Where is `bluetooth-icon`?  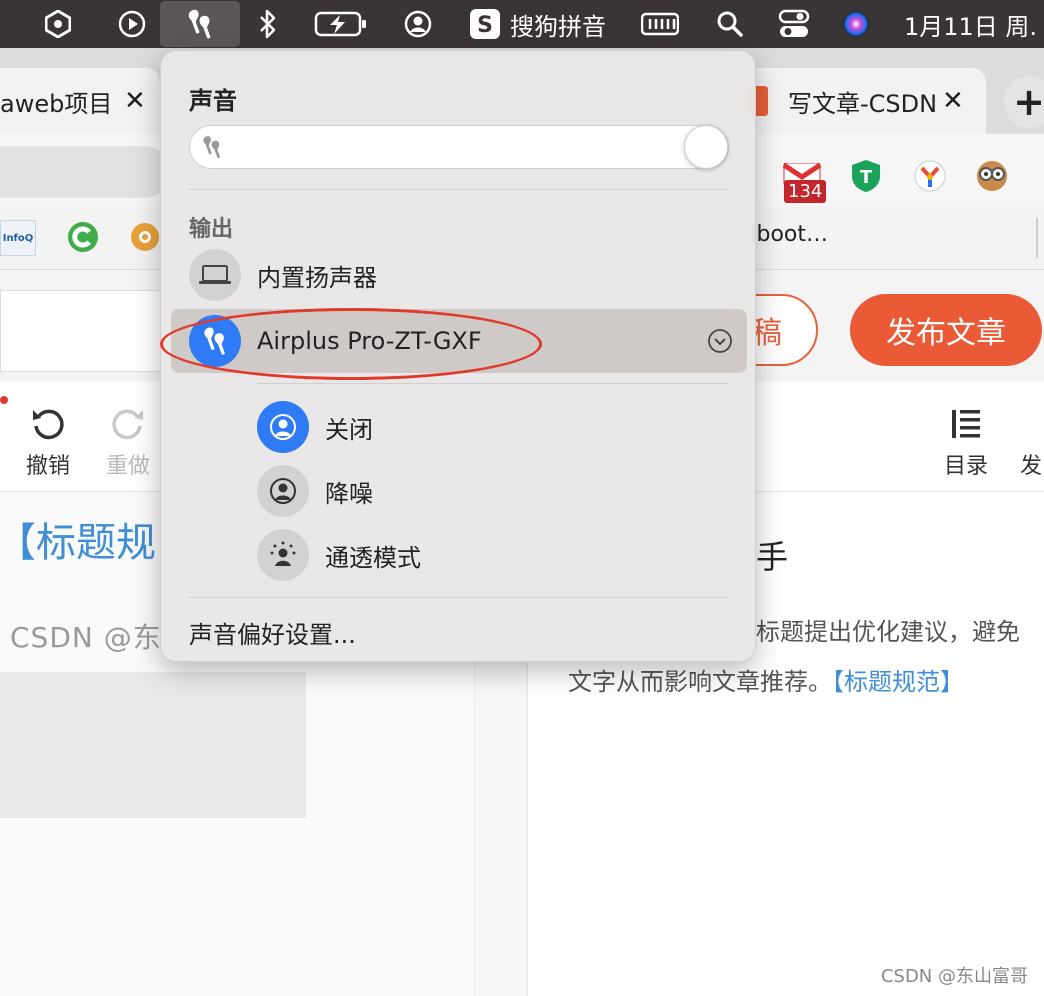 bluetooth-icon is located at coordinates (268, 24).